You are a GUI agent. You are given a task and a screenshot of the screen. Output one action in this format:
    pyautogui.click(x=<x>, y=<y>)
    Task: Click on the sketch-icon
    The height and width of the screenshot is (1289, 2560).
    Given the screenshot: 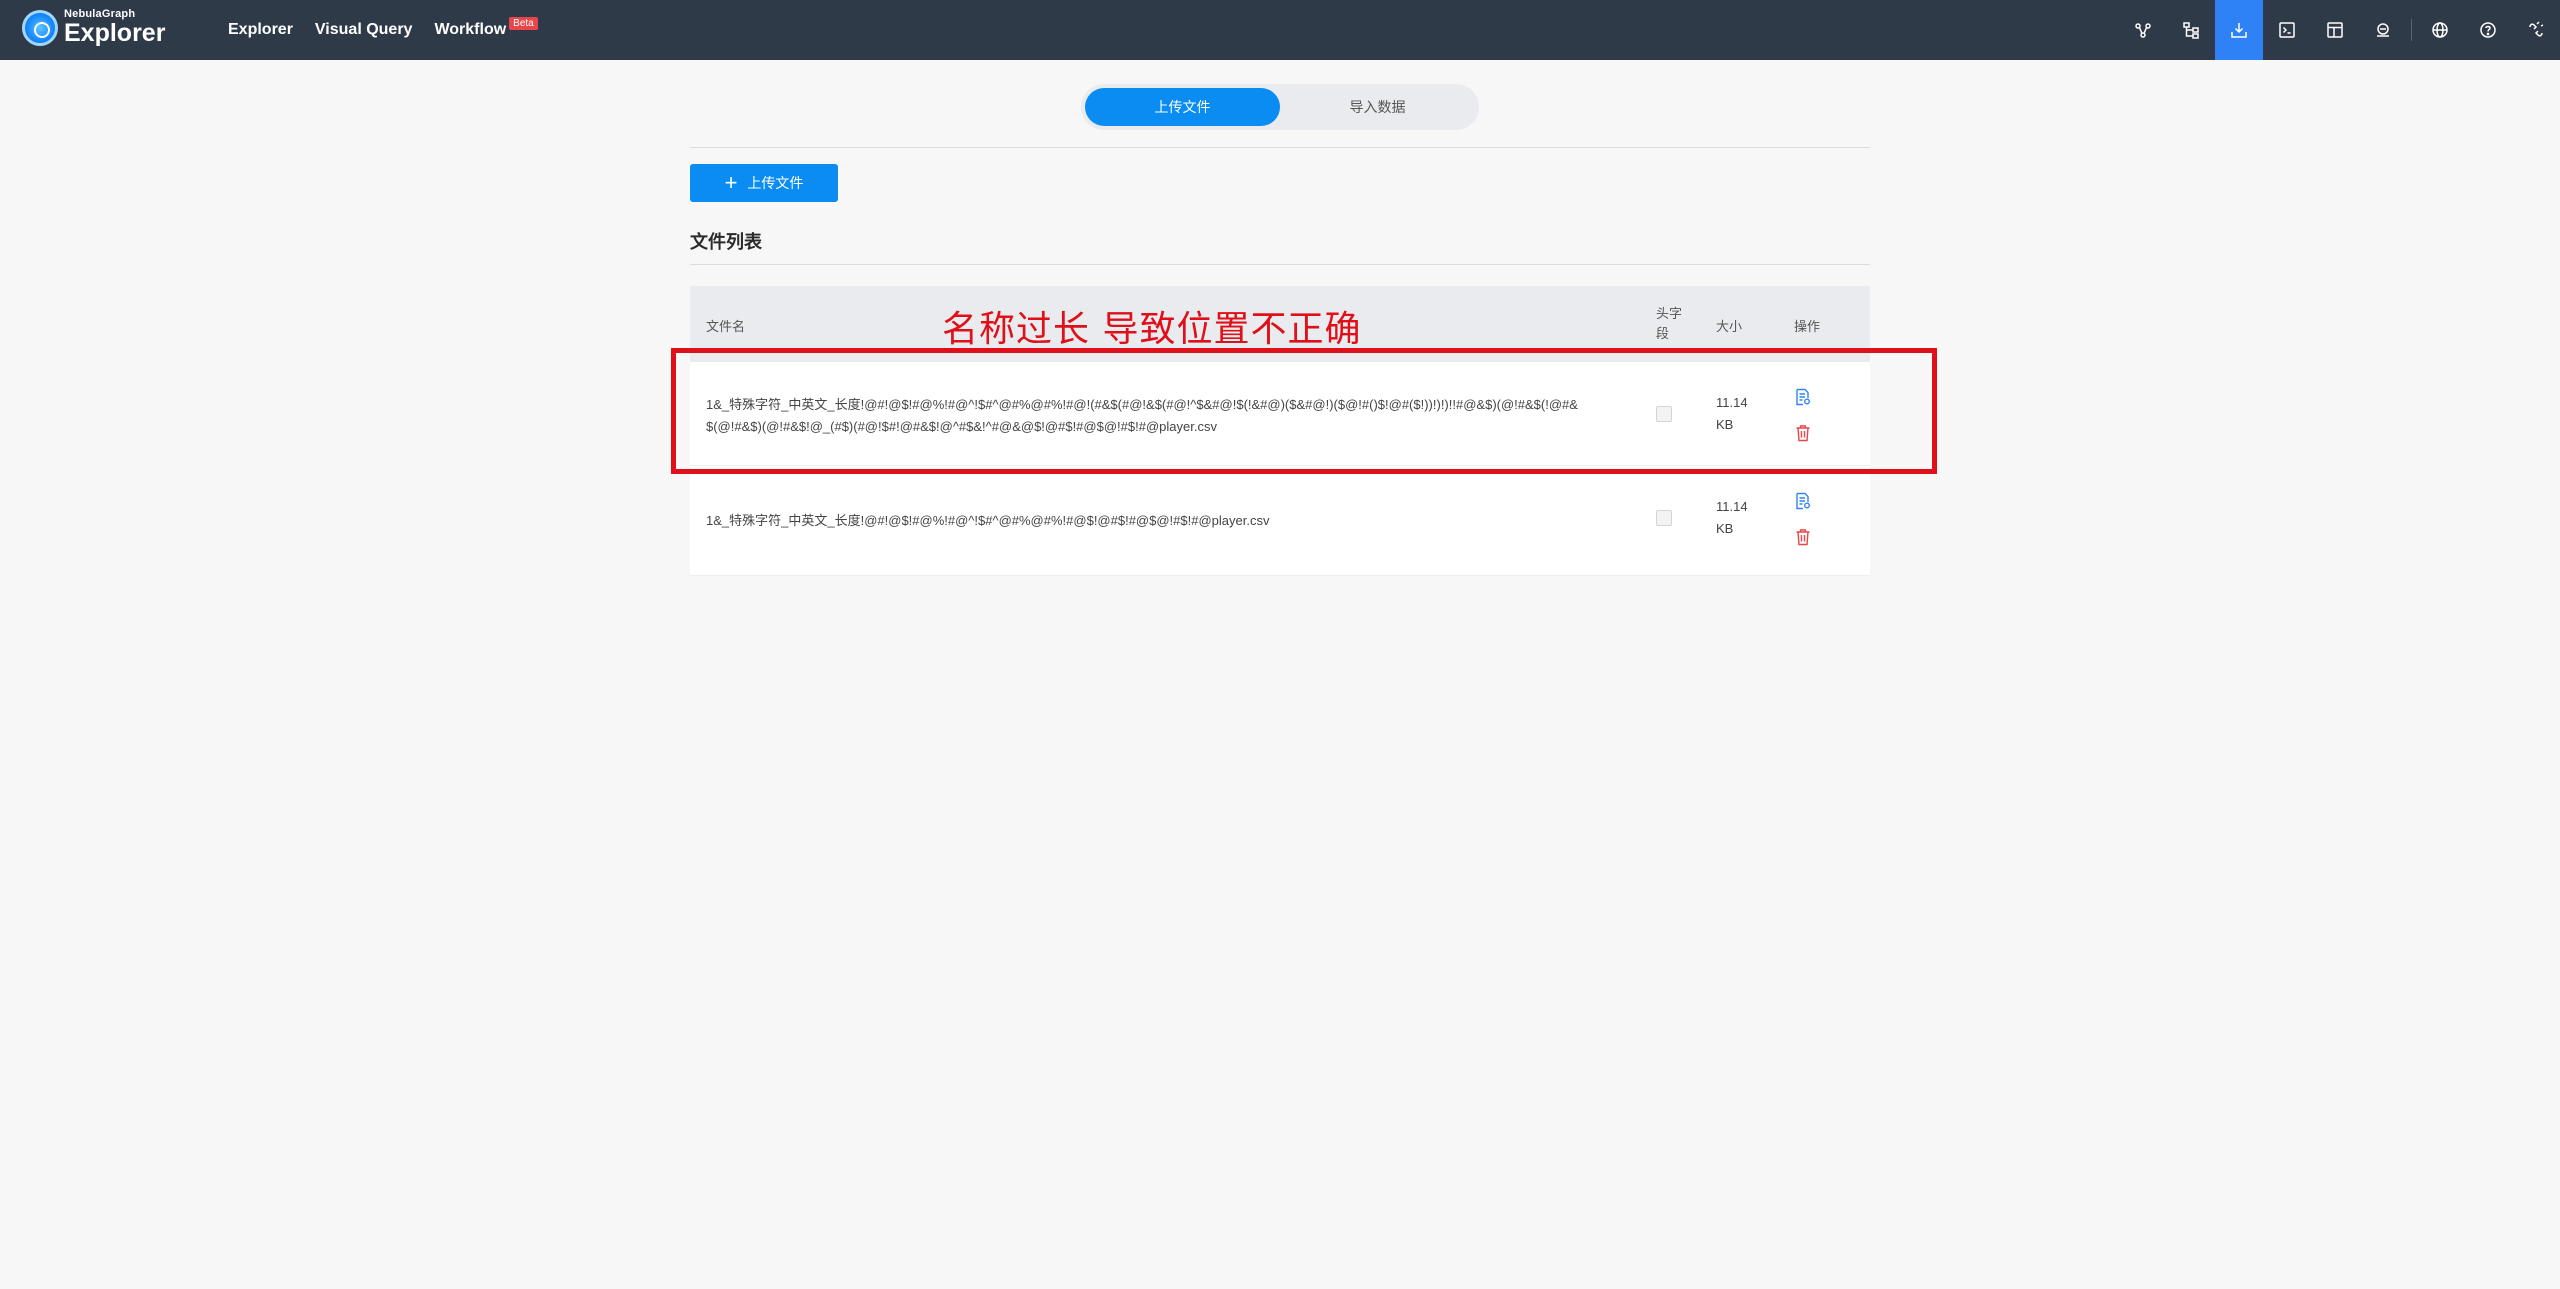 What is the action you would take?
    pyautogui.click(x=2383, y=30)
    